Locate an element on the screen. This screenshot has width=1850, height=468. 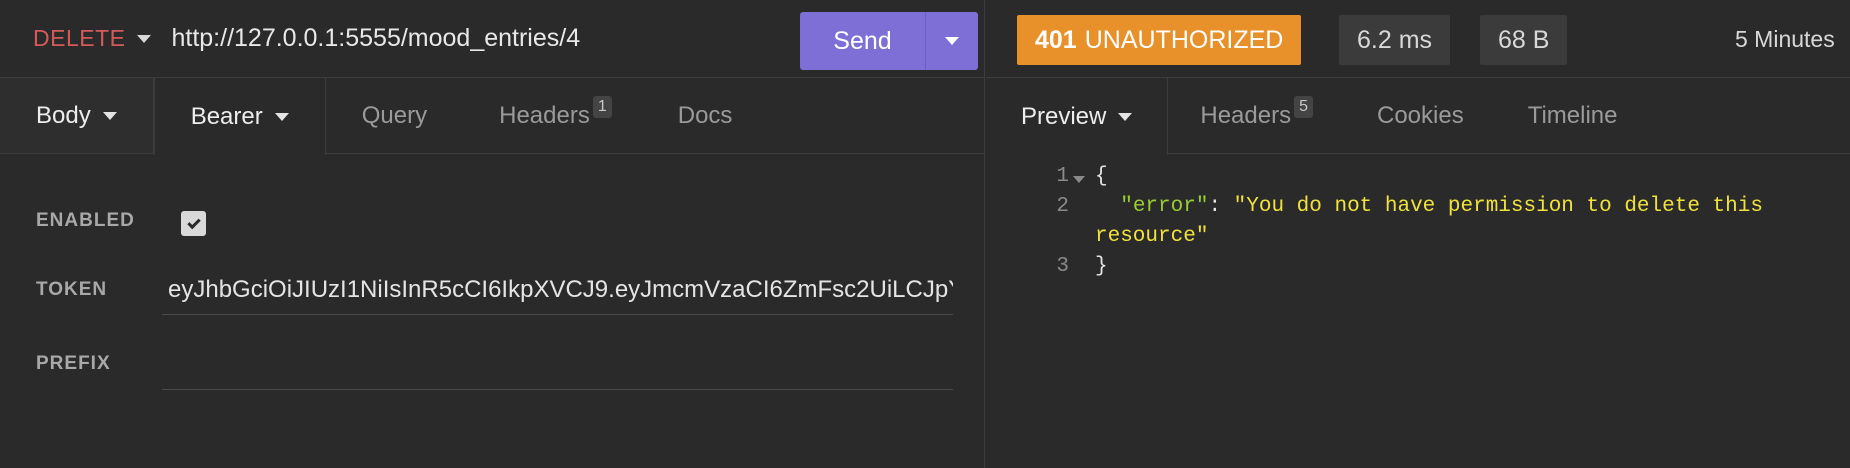
response-size-badge: 68 B is located at coordinates (1524, 40).